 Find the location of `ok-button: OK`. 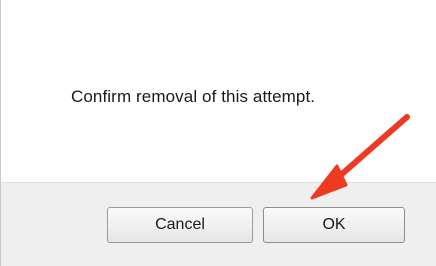

ok-button: OK is located at coordinates (334, 225).